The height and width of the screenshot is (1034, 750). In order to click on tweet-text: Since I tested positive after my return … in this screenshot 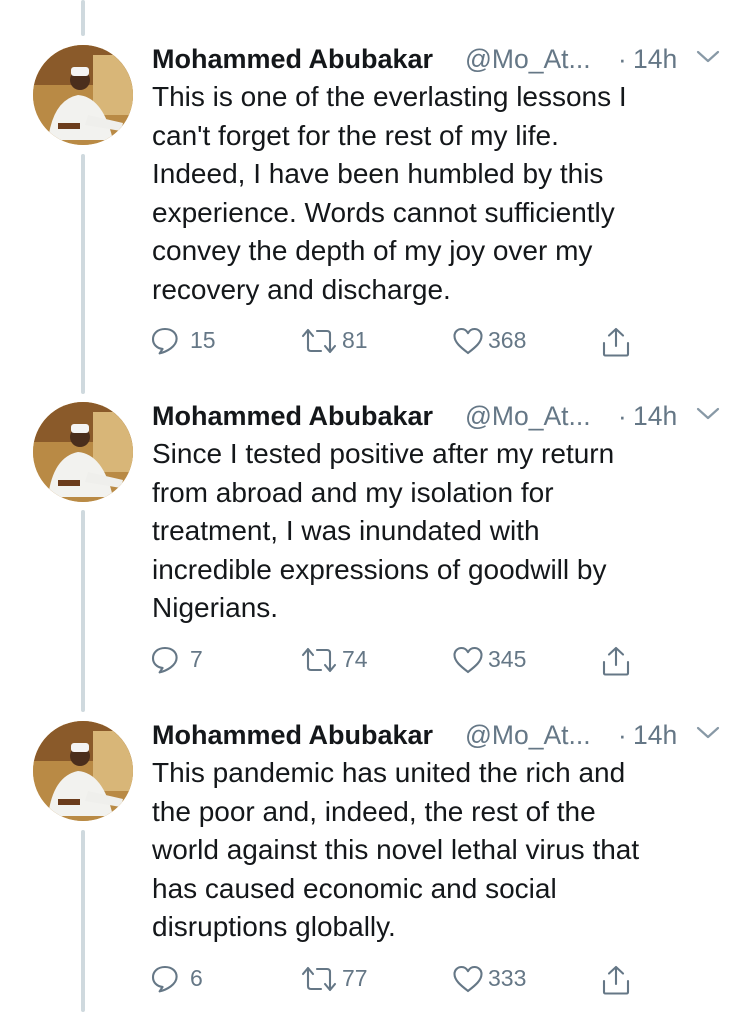, I will do `click(383, 530)`.